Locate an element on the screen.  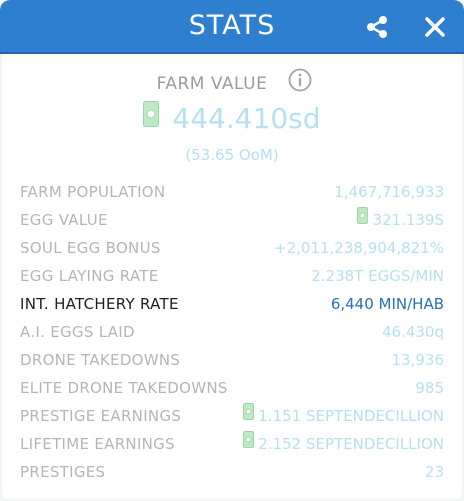
share-icon is located at coordinates (377, 27).